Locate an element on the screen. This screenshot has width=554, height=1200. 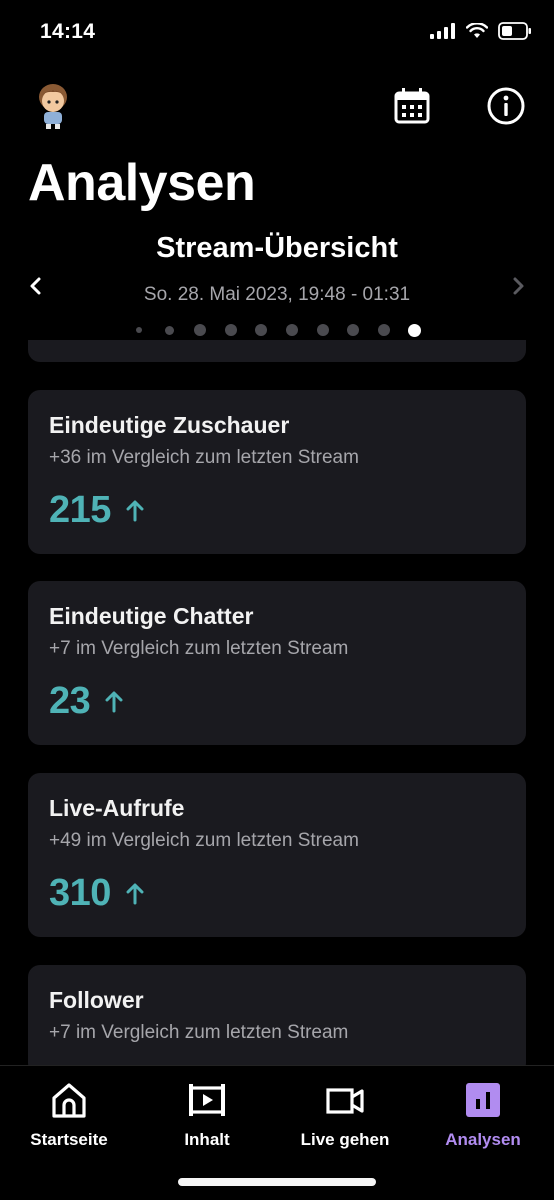
card-subtitle: +36 im Vergleich zum letzten Stream is located at coordinates (204, 457).